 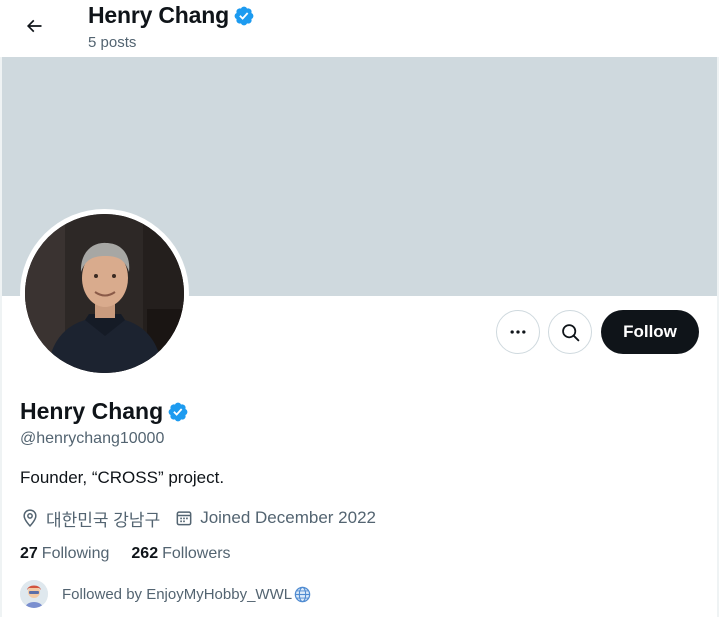 I want to click on back-button, so click(x=34, y=26).